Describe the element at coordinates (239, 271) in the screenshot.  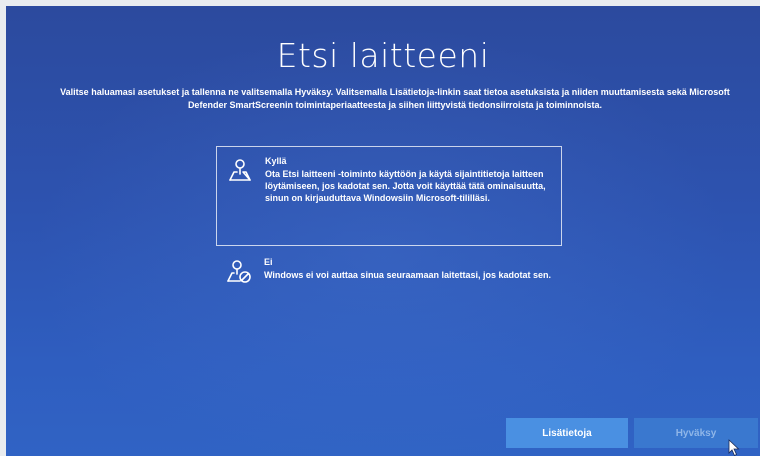
I see `location-off-icon` at that location.